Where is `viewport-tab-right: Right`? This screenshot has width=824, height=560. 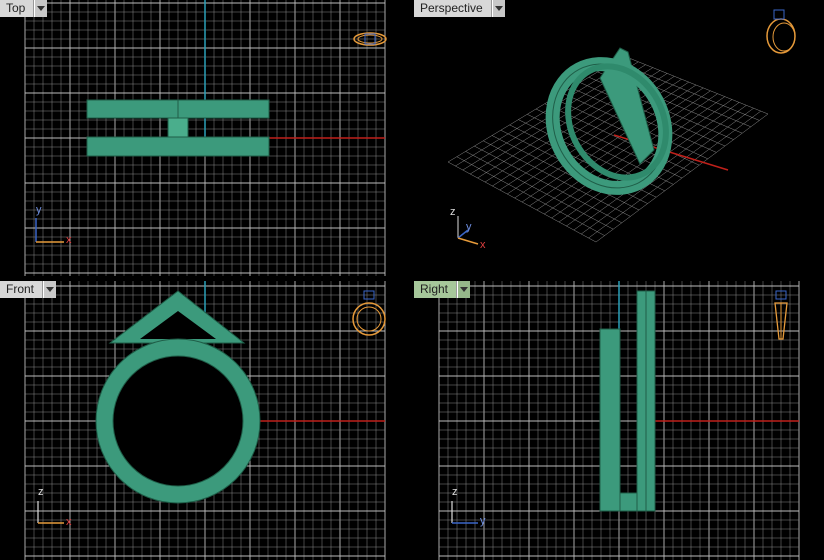 viewport-tab-right: Right is located at coordinates (442, 289).